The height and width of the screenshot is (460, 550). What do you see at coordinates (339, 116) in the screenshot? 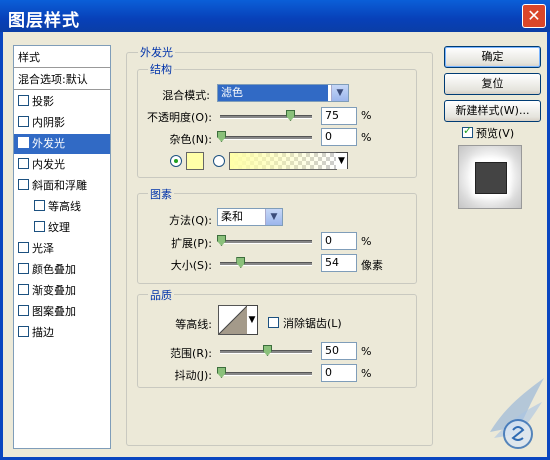
I see `opacity-input: 75` at bounding box center [339, 116].